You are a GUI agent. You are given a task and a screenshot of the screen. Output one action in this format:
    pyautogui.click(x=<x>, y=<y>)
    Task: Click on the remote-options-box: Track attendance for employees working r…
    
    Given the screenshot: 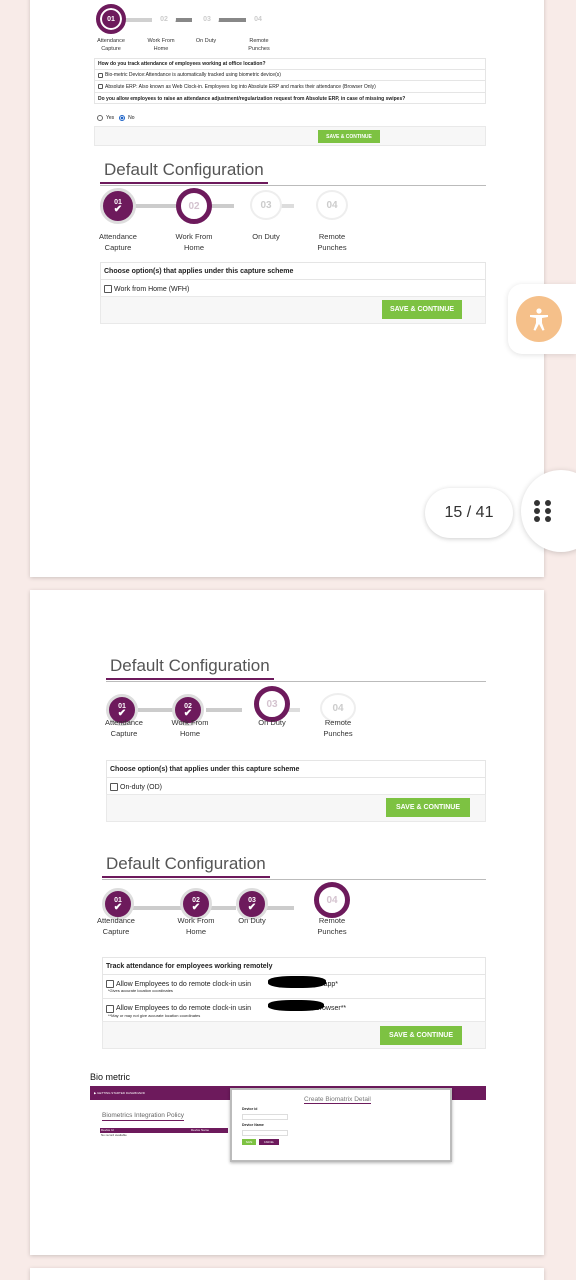 What is the action you would take?
    pyautogui.click(x=294, y=990)
    